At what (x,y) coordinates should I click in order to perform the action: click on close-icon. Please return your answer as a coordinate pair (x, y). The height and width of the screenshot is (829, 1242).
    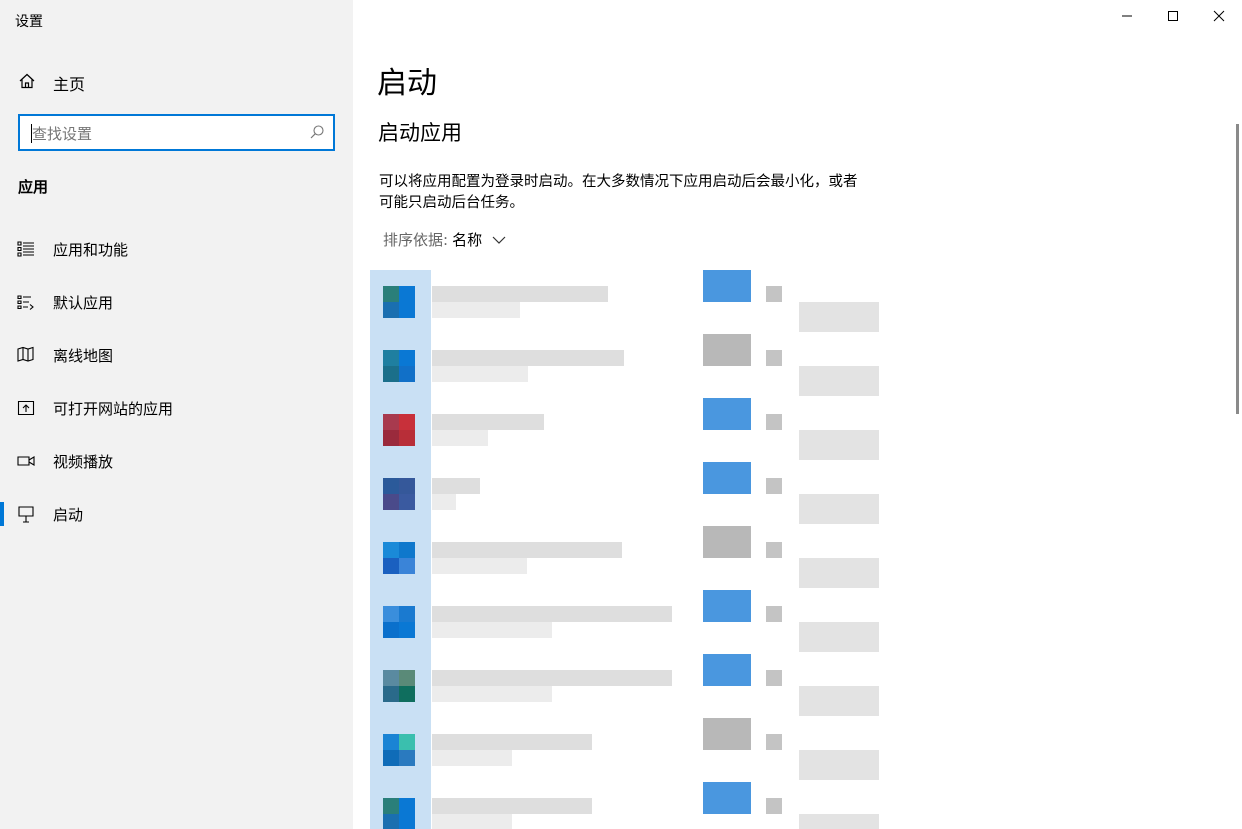
    Looking at the image, I should click on (1219, 16).